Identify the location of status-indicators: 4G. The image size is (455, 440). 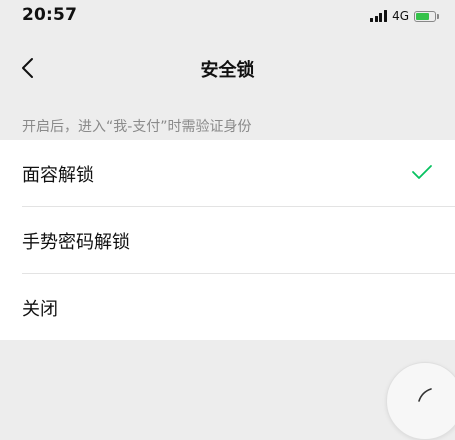
(404, 16).